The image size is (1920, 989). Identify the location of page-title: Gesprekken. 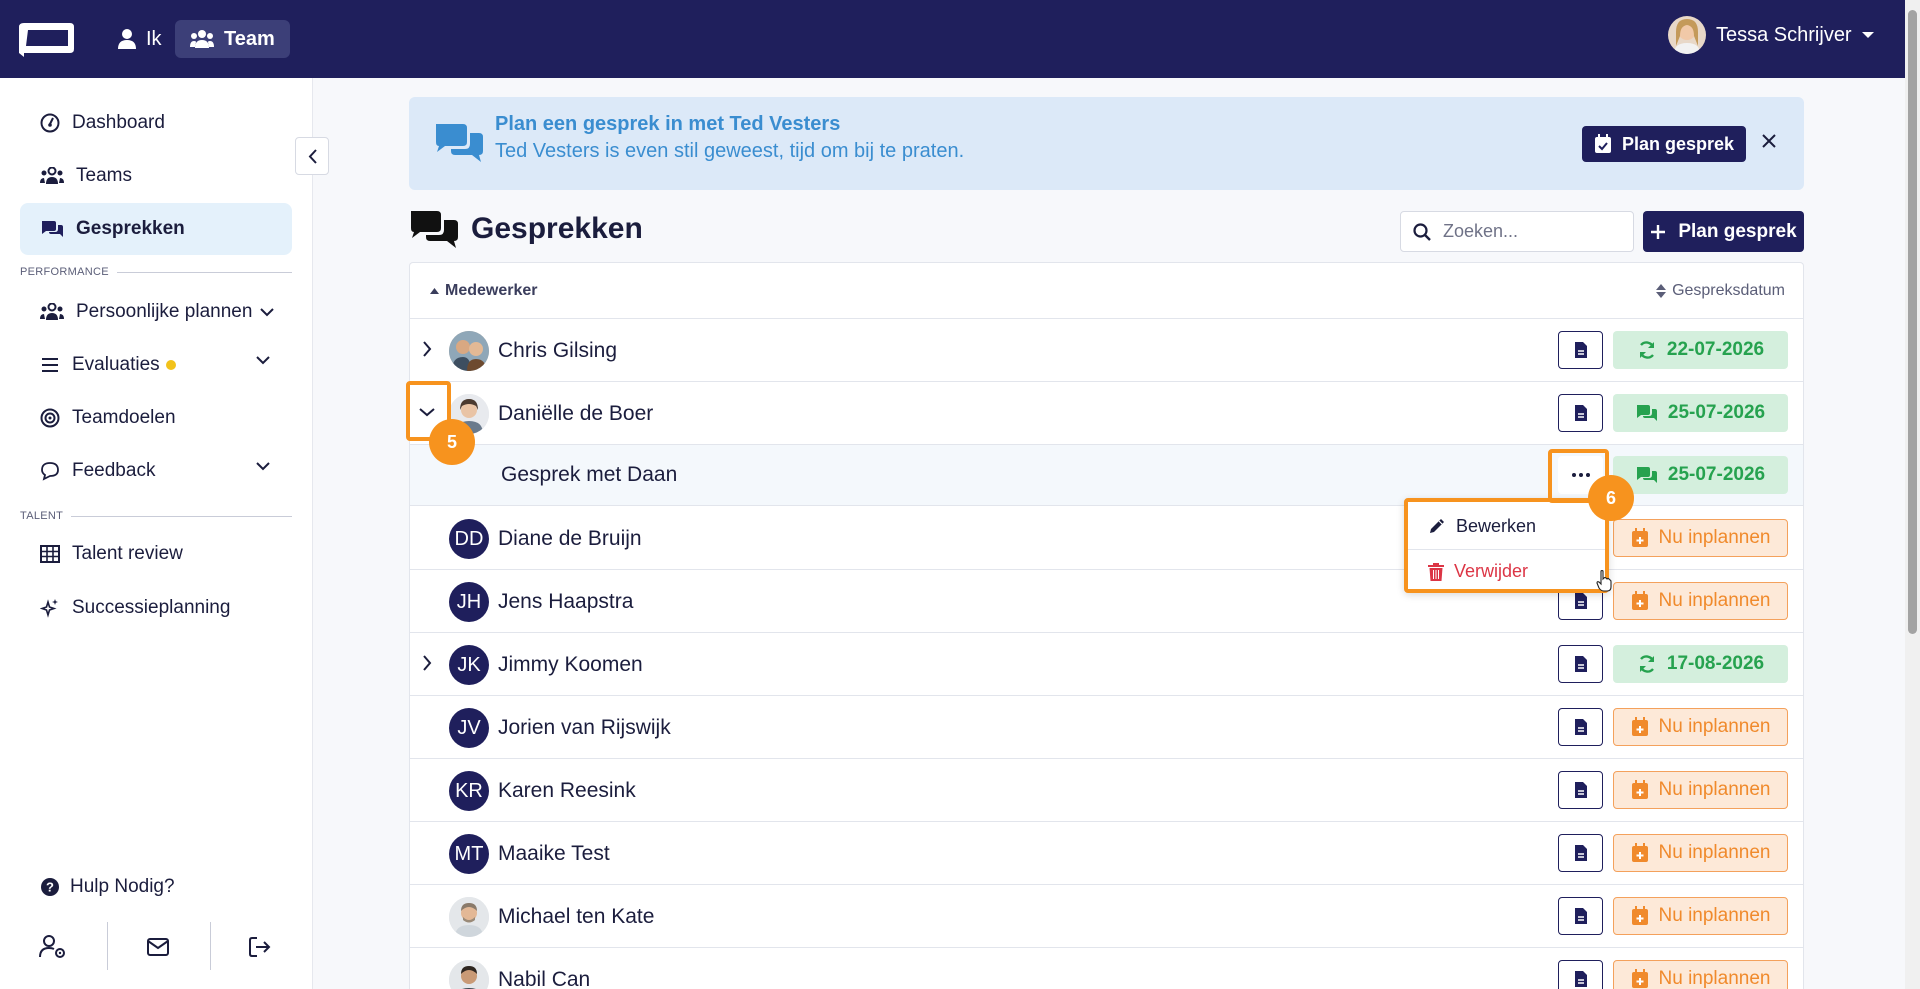
(557, 228).